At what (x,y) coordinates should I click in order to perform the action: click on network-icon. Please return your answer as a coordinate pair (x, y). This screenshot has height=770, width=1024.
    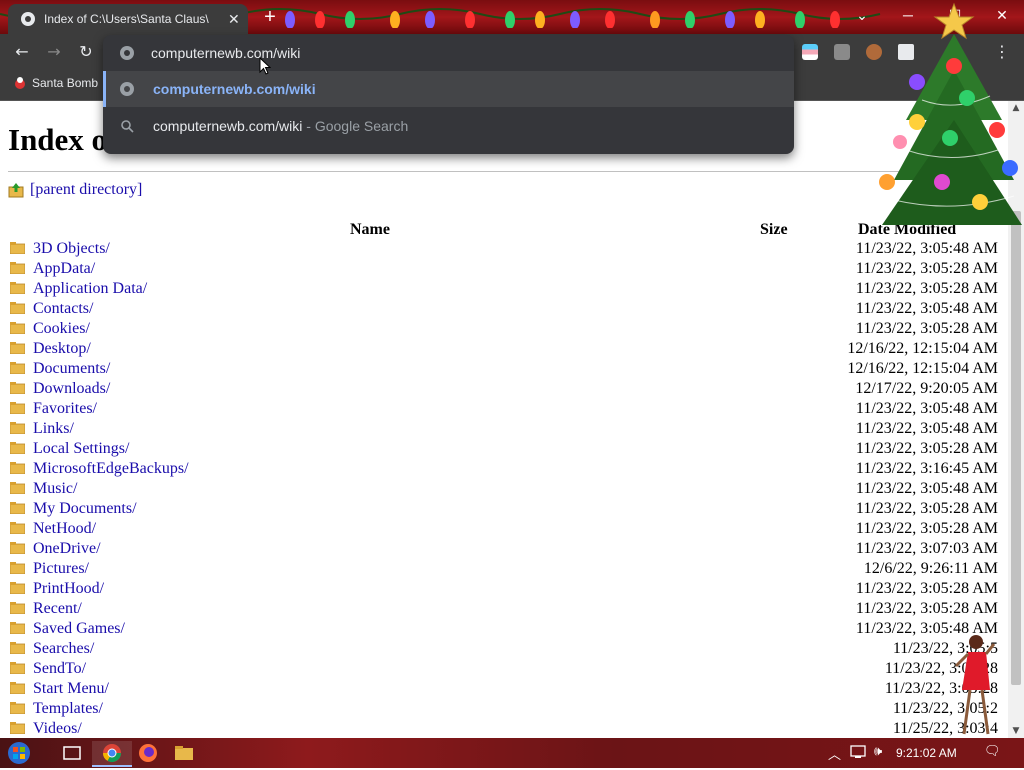
    Looking at the image, I should click on (859, 752).